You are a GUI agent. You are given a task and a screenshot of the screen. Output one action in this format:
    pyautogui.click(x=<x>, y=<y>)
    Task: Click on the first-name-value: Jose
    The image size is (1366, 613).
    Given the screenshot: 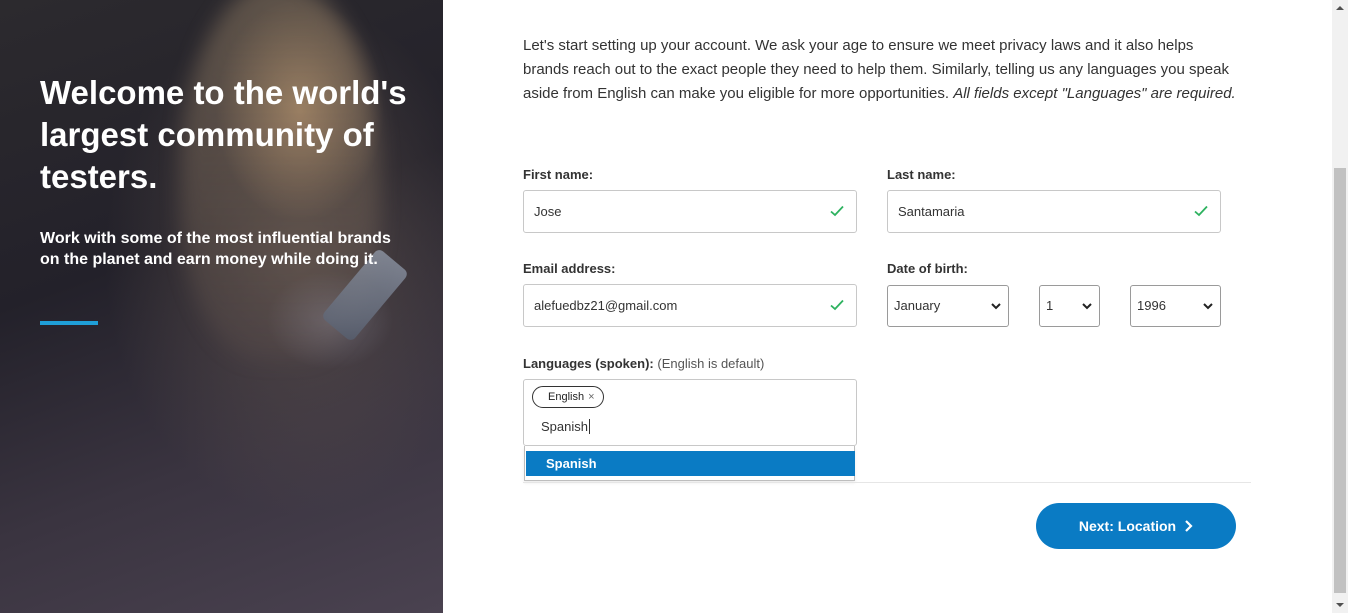 What is the action you would take?
    pyautogui.click(x=548, y=211)
    